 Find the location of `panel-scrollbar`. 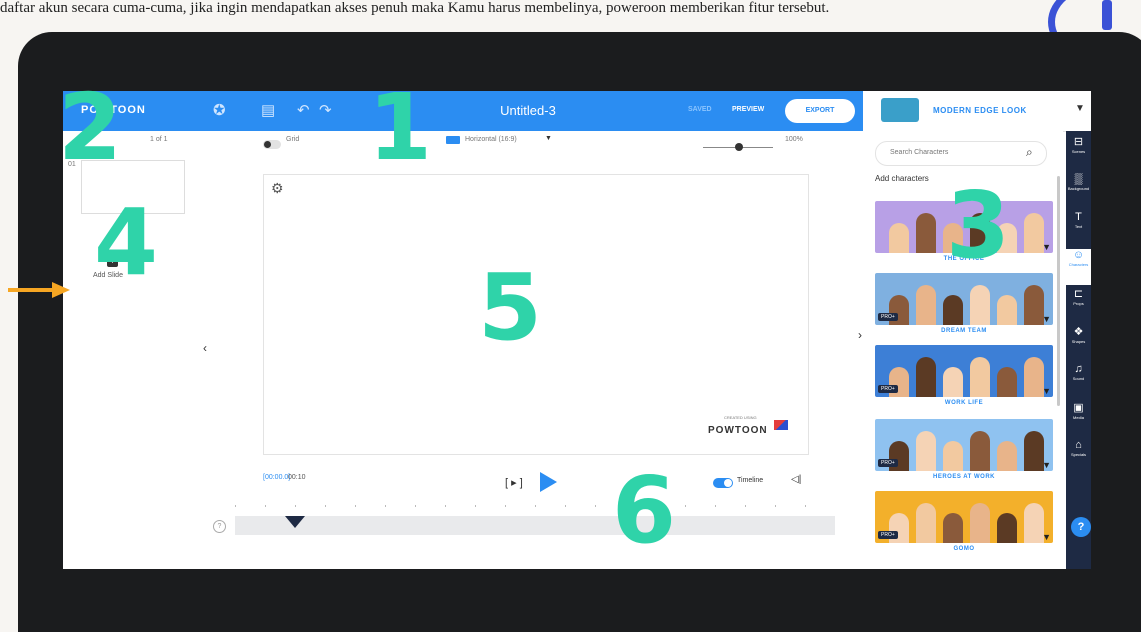

panel-scrollbar is located at coordinates (1058, 291).